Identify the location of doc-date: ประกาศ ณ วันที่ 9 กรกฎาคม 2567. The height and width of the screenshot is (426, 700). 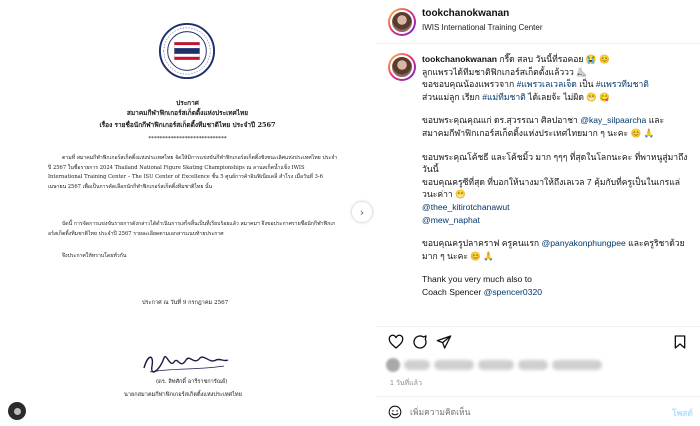
(185, 303).